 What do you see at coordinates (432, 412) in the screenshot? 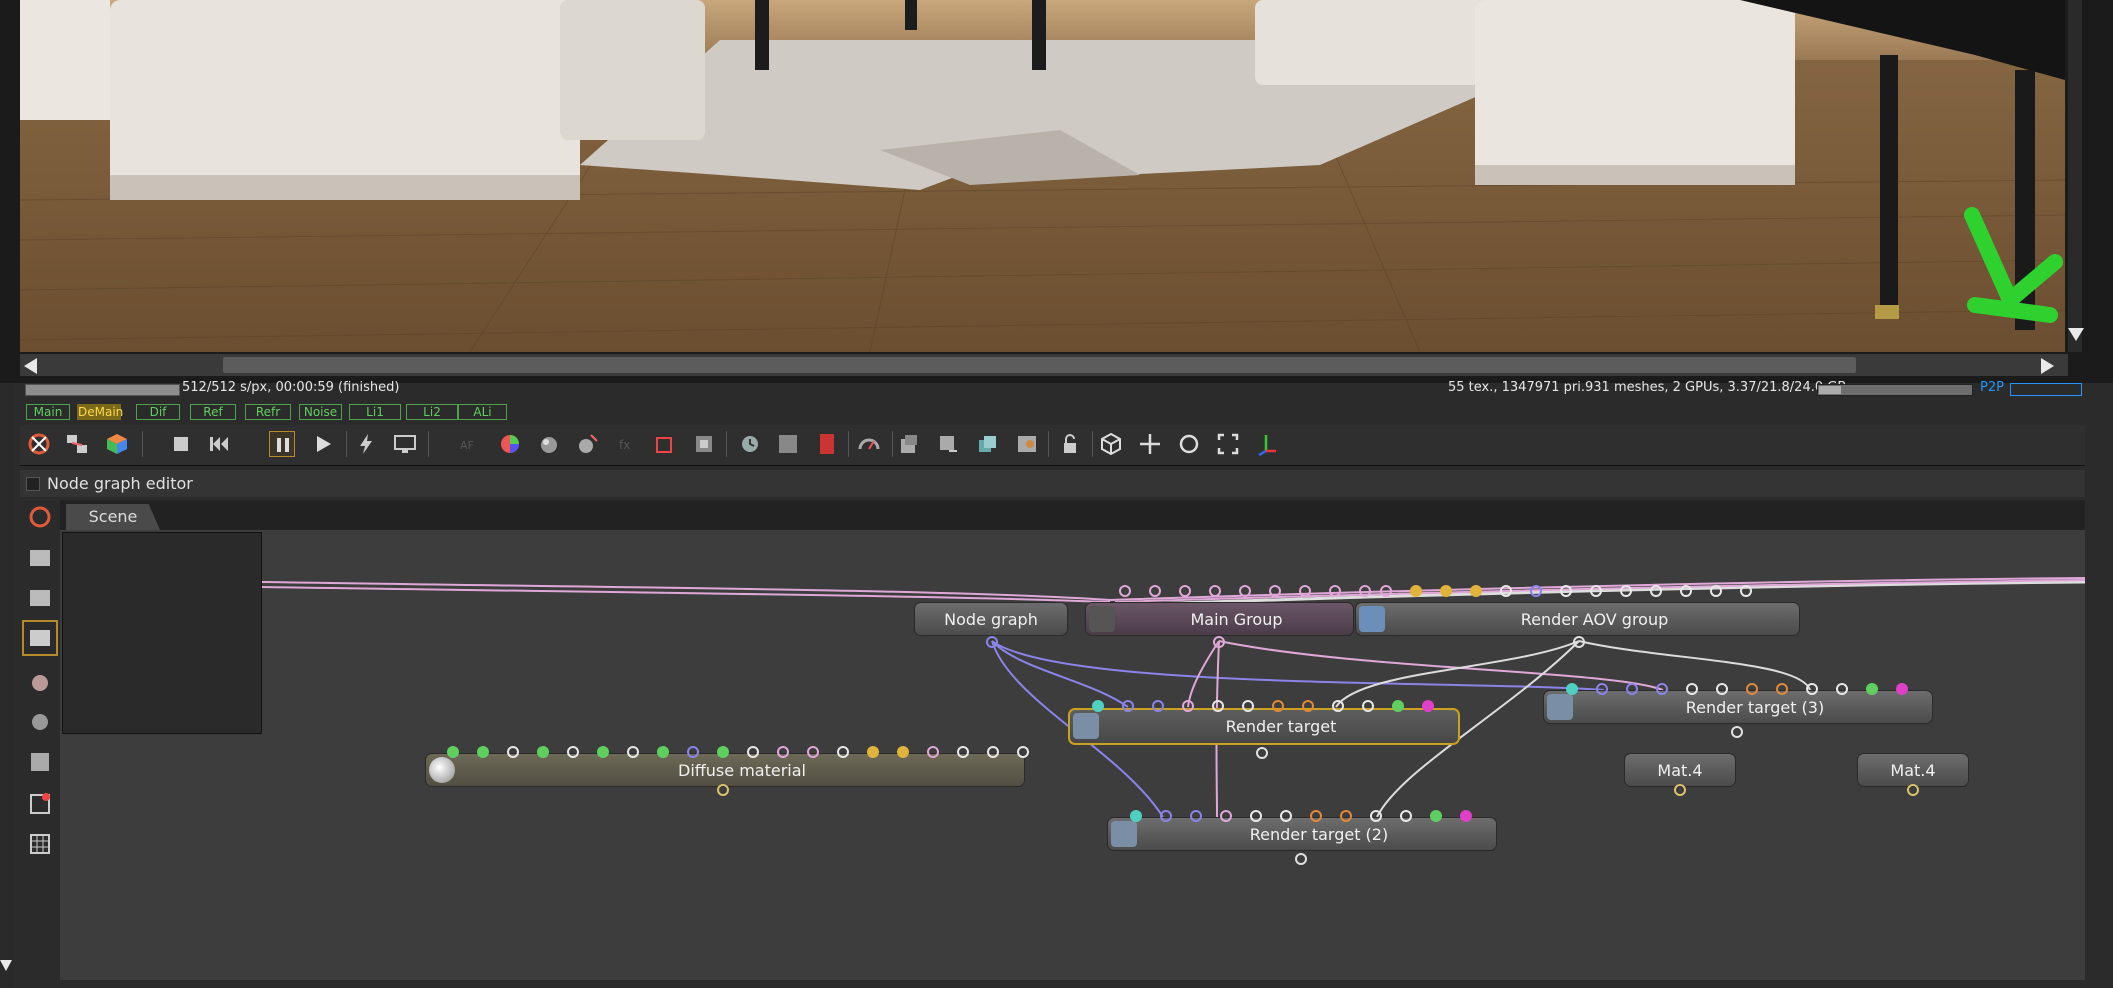
I see `pass-li2: Li2` at bounding box center [432, 412].